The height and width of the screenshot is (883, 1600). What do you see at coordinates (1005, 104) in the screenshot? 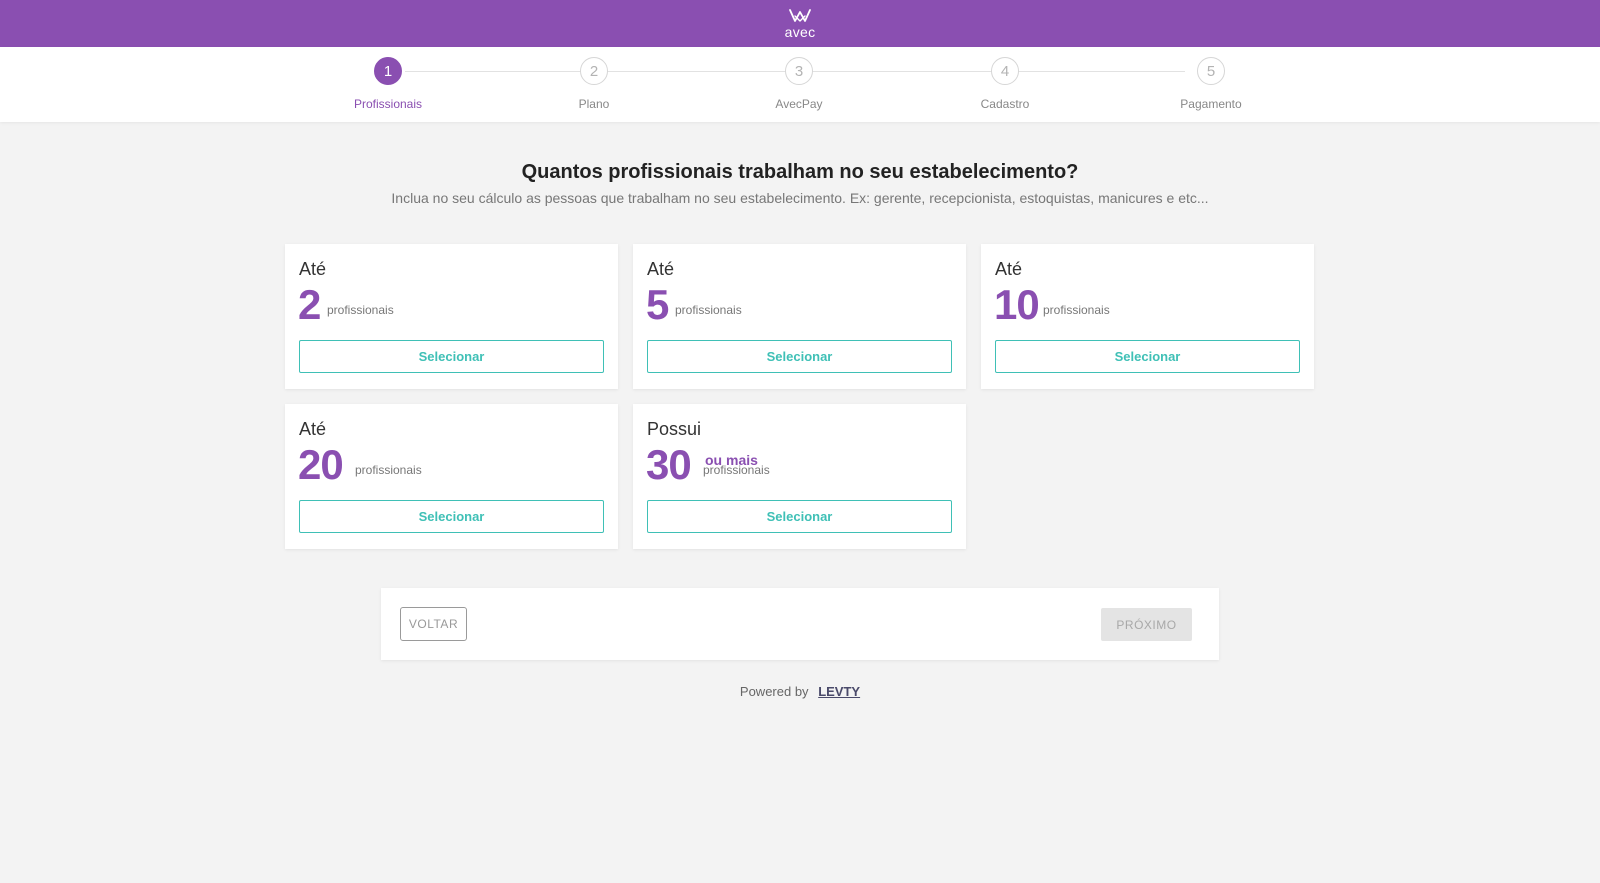
I see `step-label: Cadastro` at bounding box center [1005, 104].